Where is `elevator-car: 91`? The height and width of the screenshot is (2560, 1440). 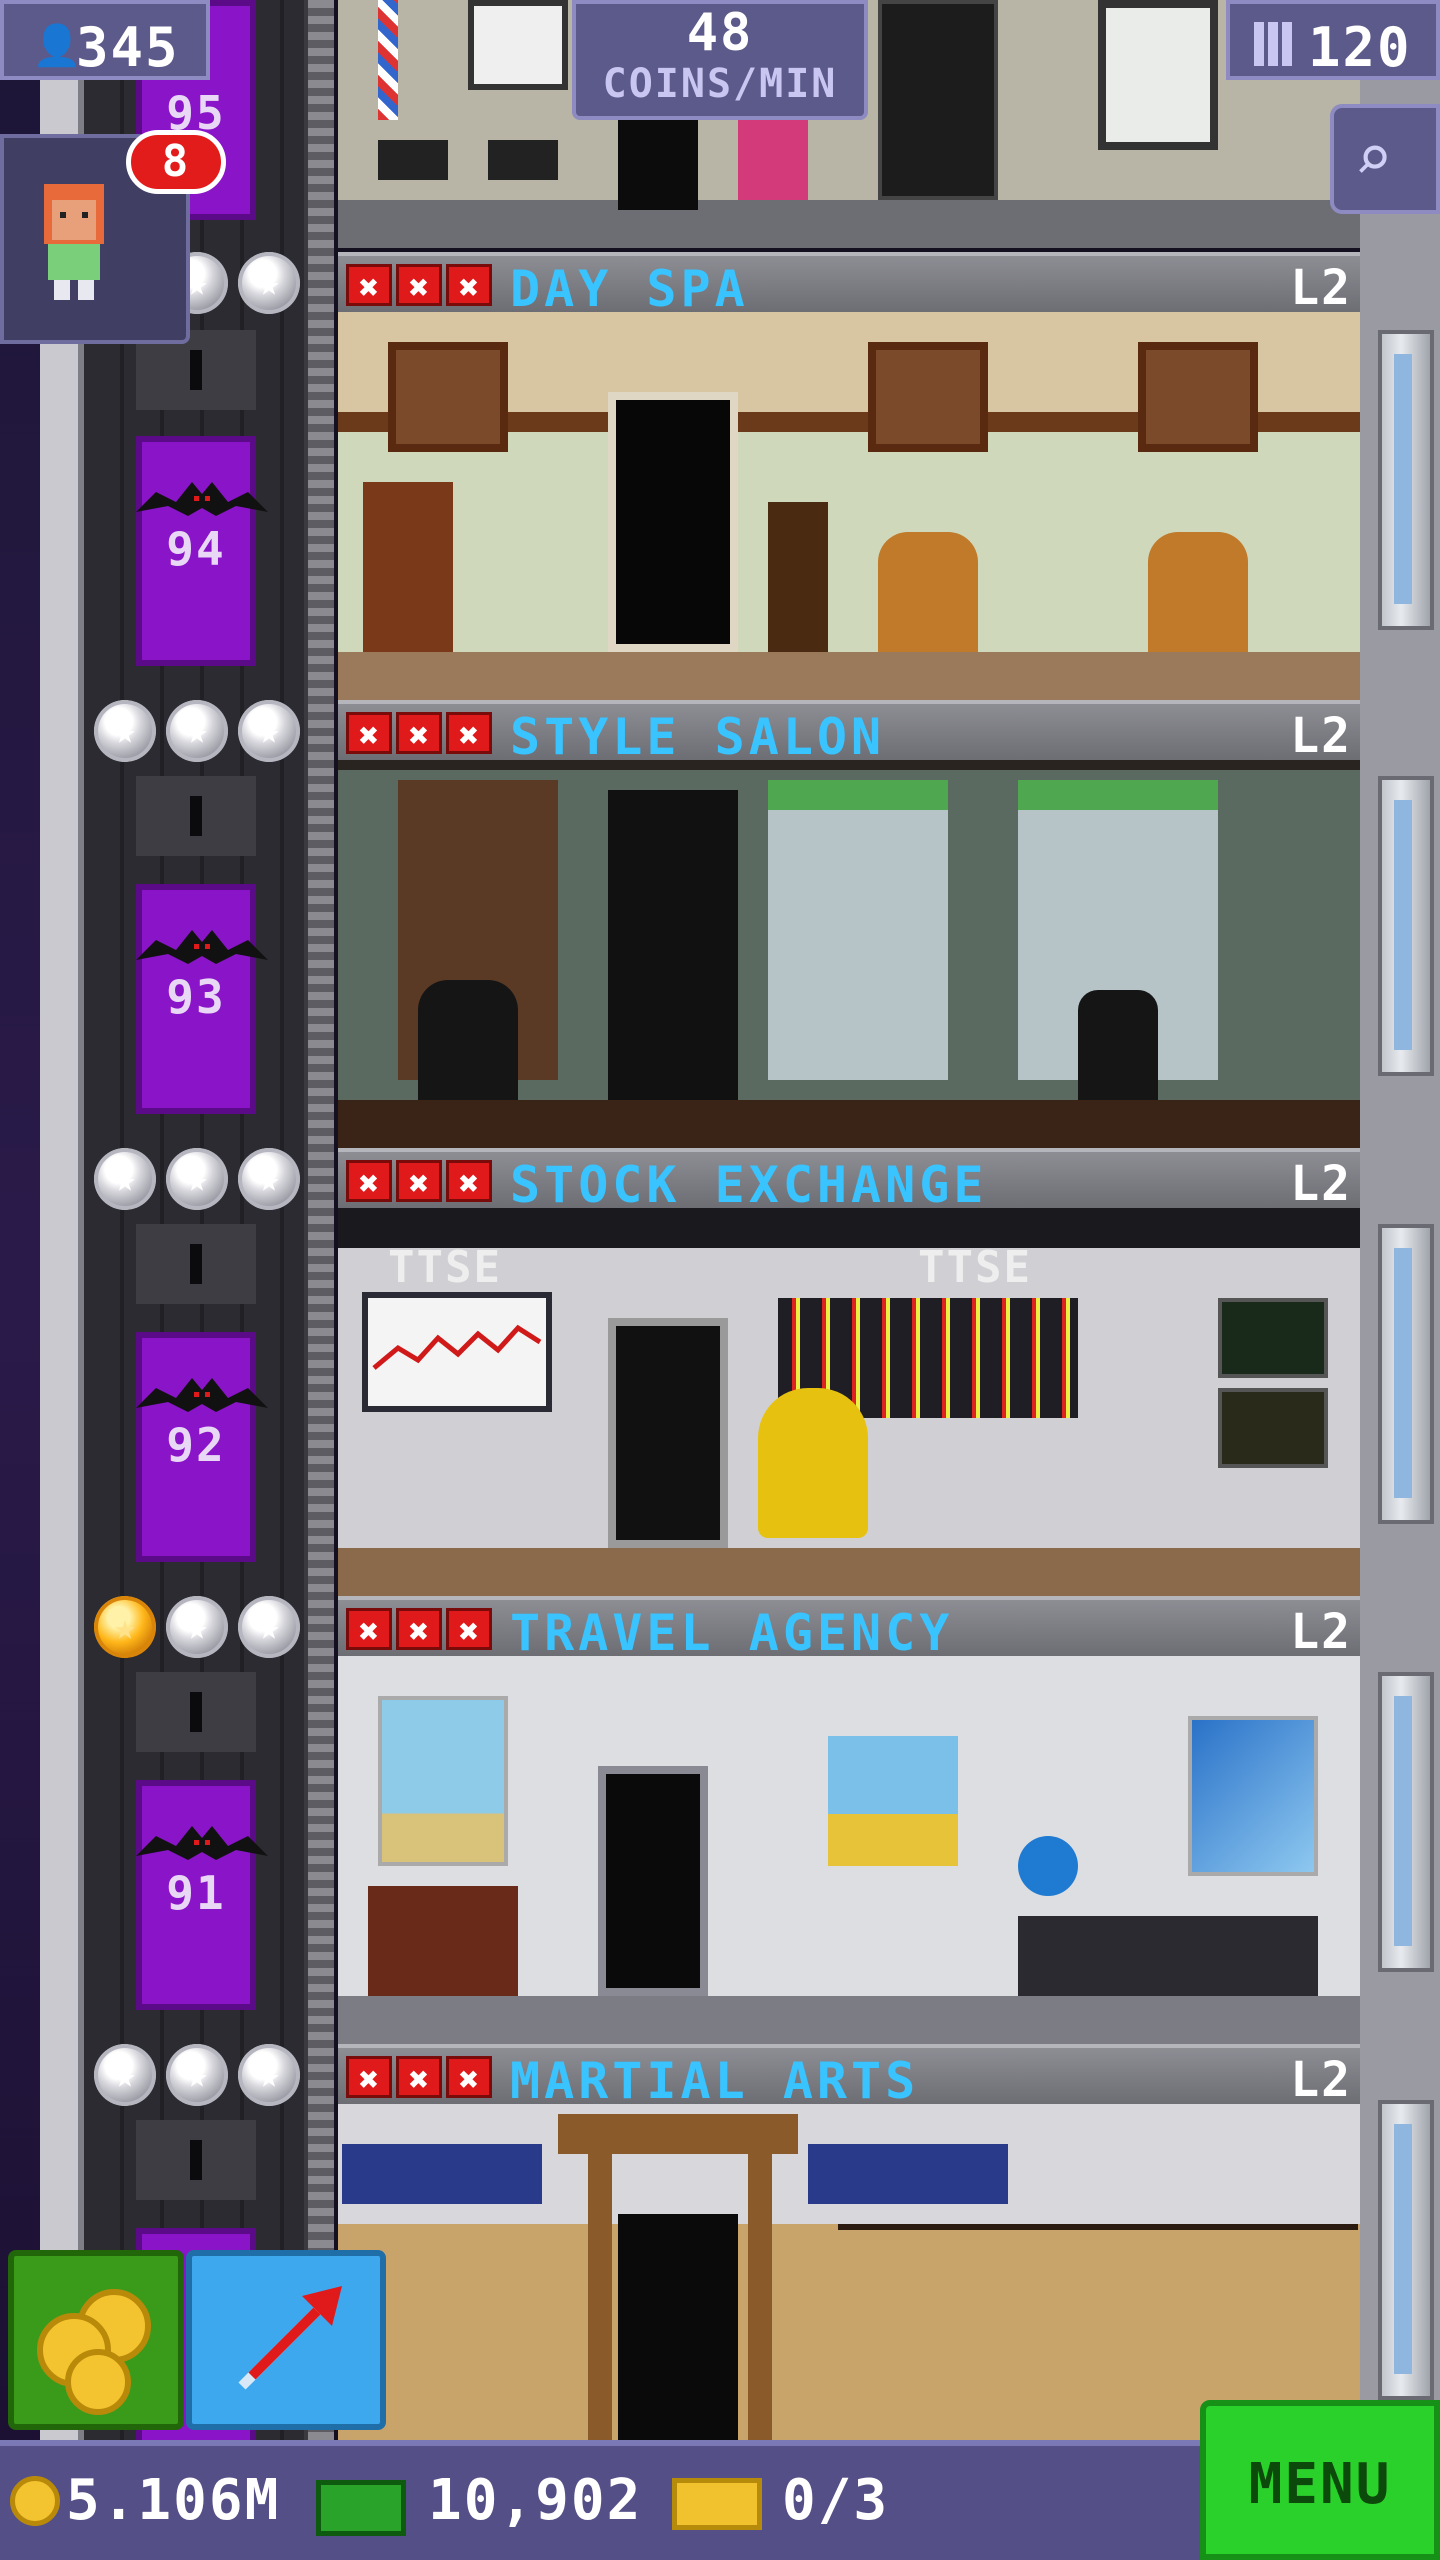 elevator-car: 91 is located at coordinates (202, 1895).